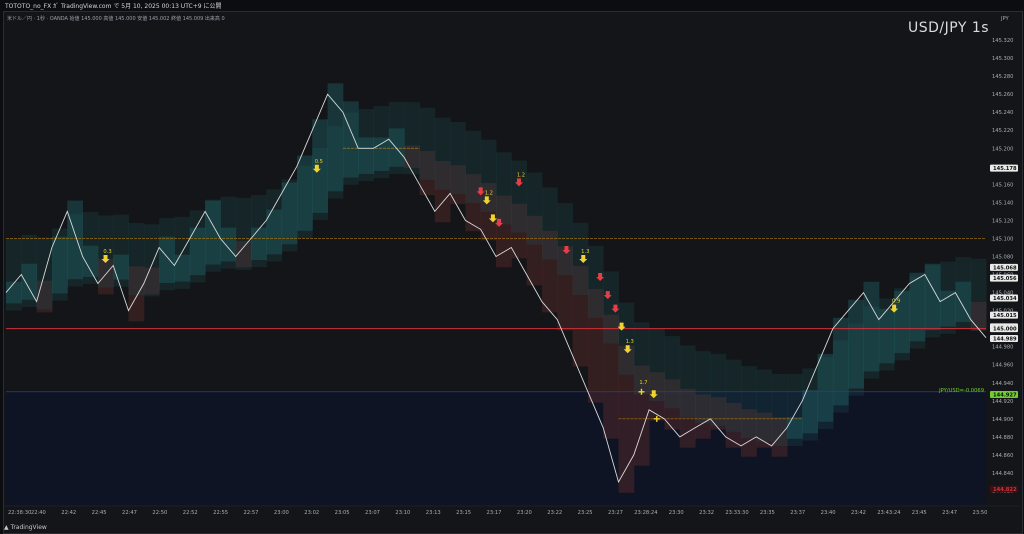 The width and height of the screenshot is (1024, 534). I want to click on y-tick-label: 144.840, so click(1002, 474).